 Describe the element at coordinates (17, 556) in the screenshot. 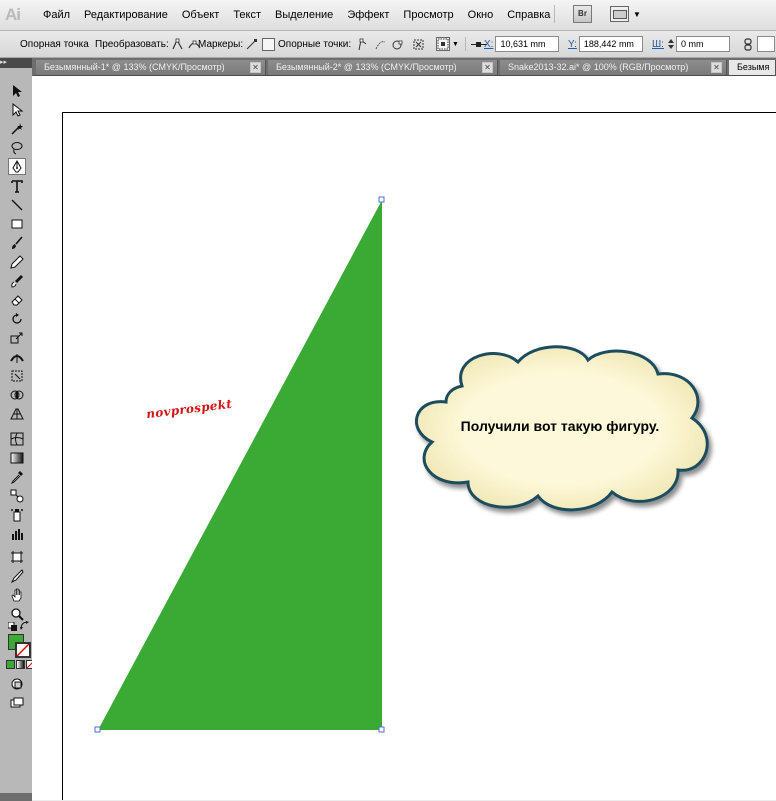

I see `artboard-tool` at that location.